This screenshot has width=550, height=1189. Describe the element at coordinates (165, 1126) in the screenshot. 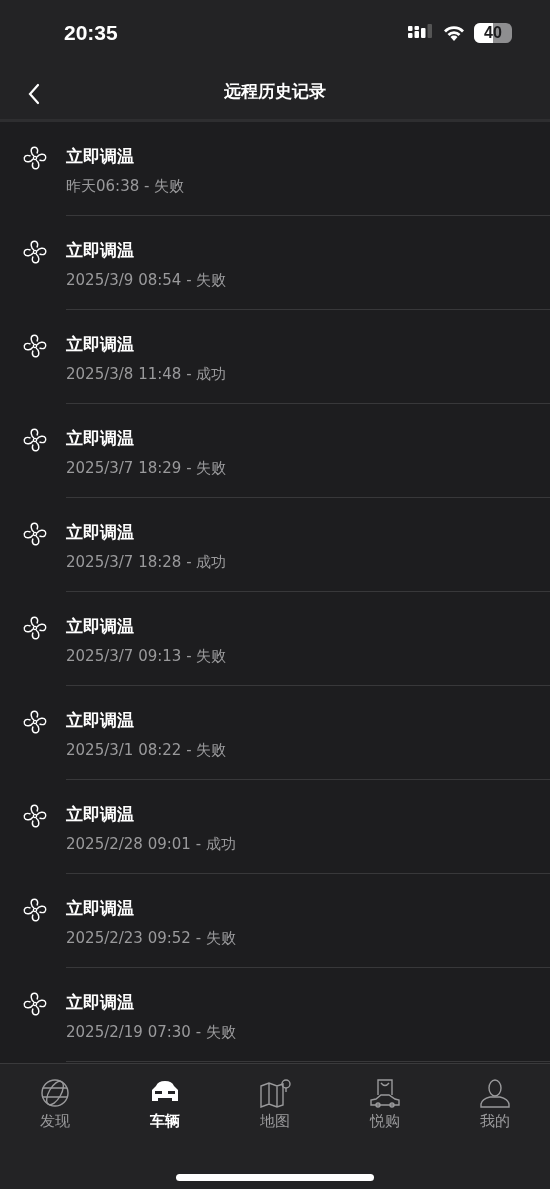

I see `tab-bar-item: 车辆` at that location.